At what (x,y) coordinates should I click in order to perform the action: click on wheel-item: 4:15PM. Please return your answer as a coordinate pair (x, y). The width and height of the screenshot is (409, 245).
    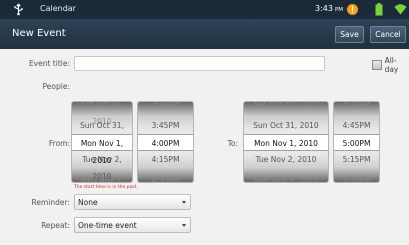
    Looking at the image, I should click on (165, 159).